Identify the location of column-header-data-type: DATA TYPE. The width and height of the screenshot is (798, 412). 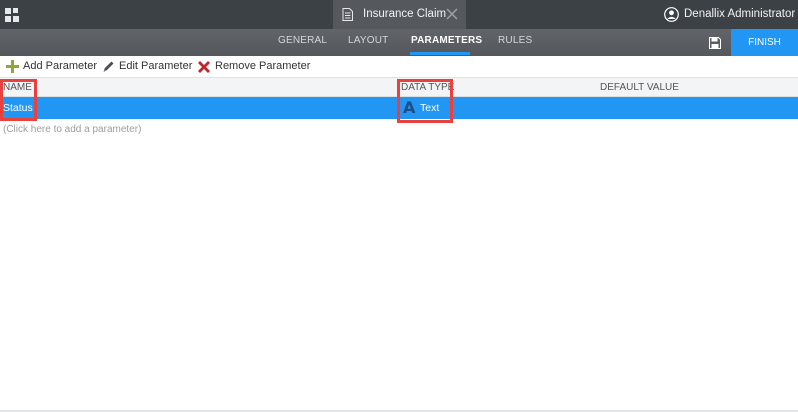
(427, 87).